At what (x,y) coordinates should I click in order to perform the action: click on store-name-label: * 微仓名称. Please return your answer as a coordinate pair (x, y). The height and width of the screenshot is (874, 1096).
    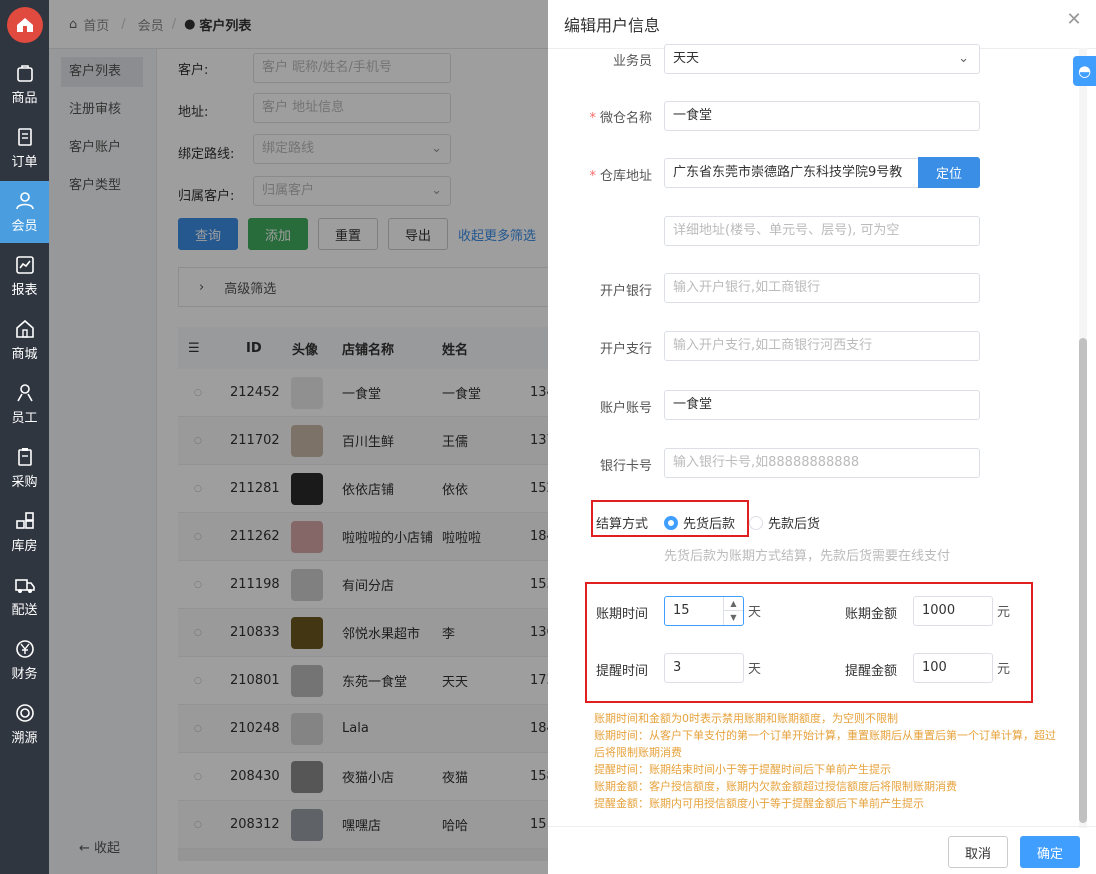
    Looking at the image, I should click on (597, 116).